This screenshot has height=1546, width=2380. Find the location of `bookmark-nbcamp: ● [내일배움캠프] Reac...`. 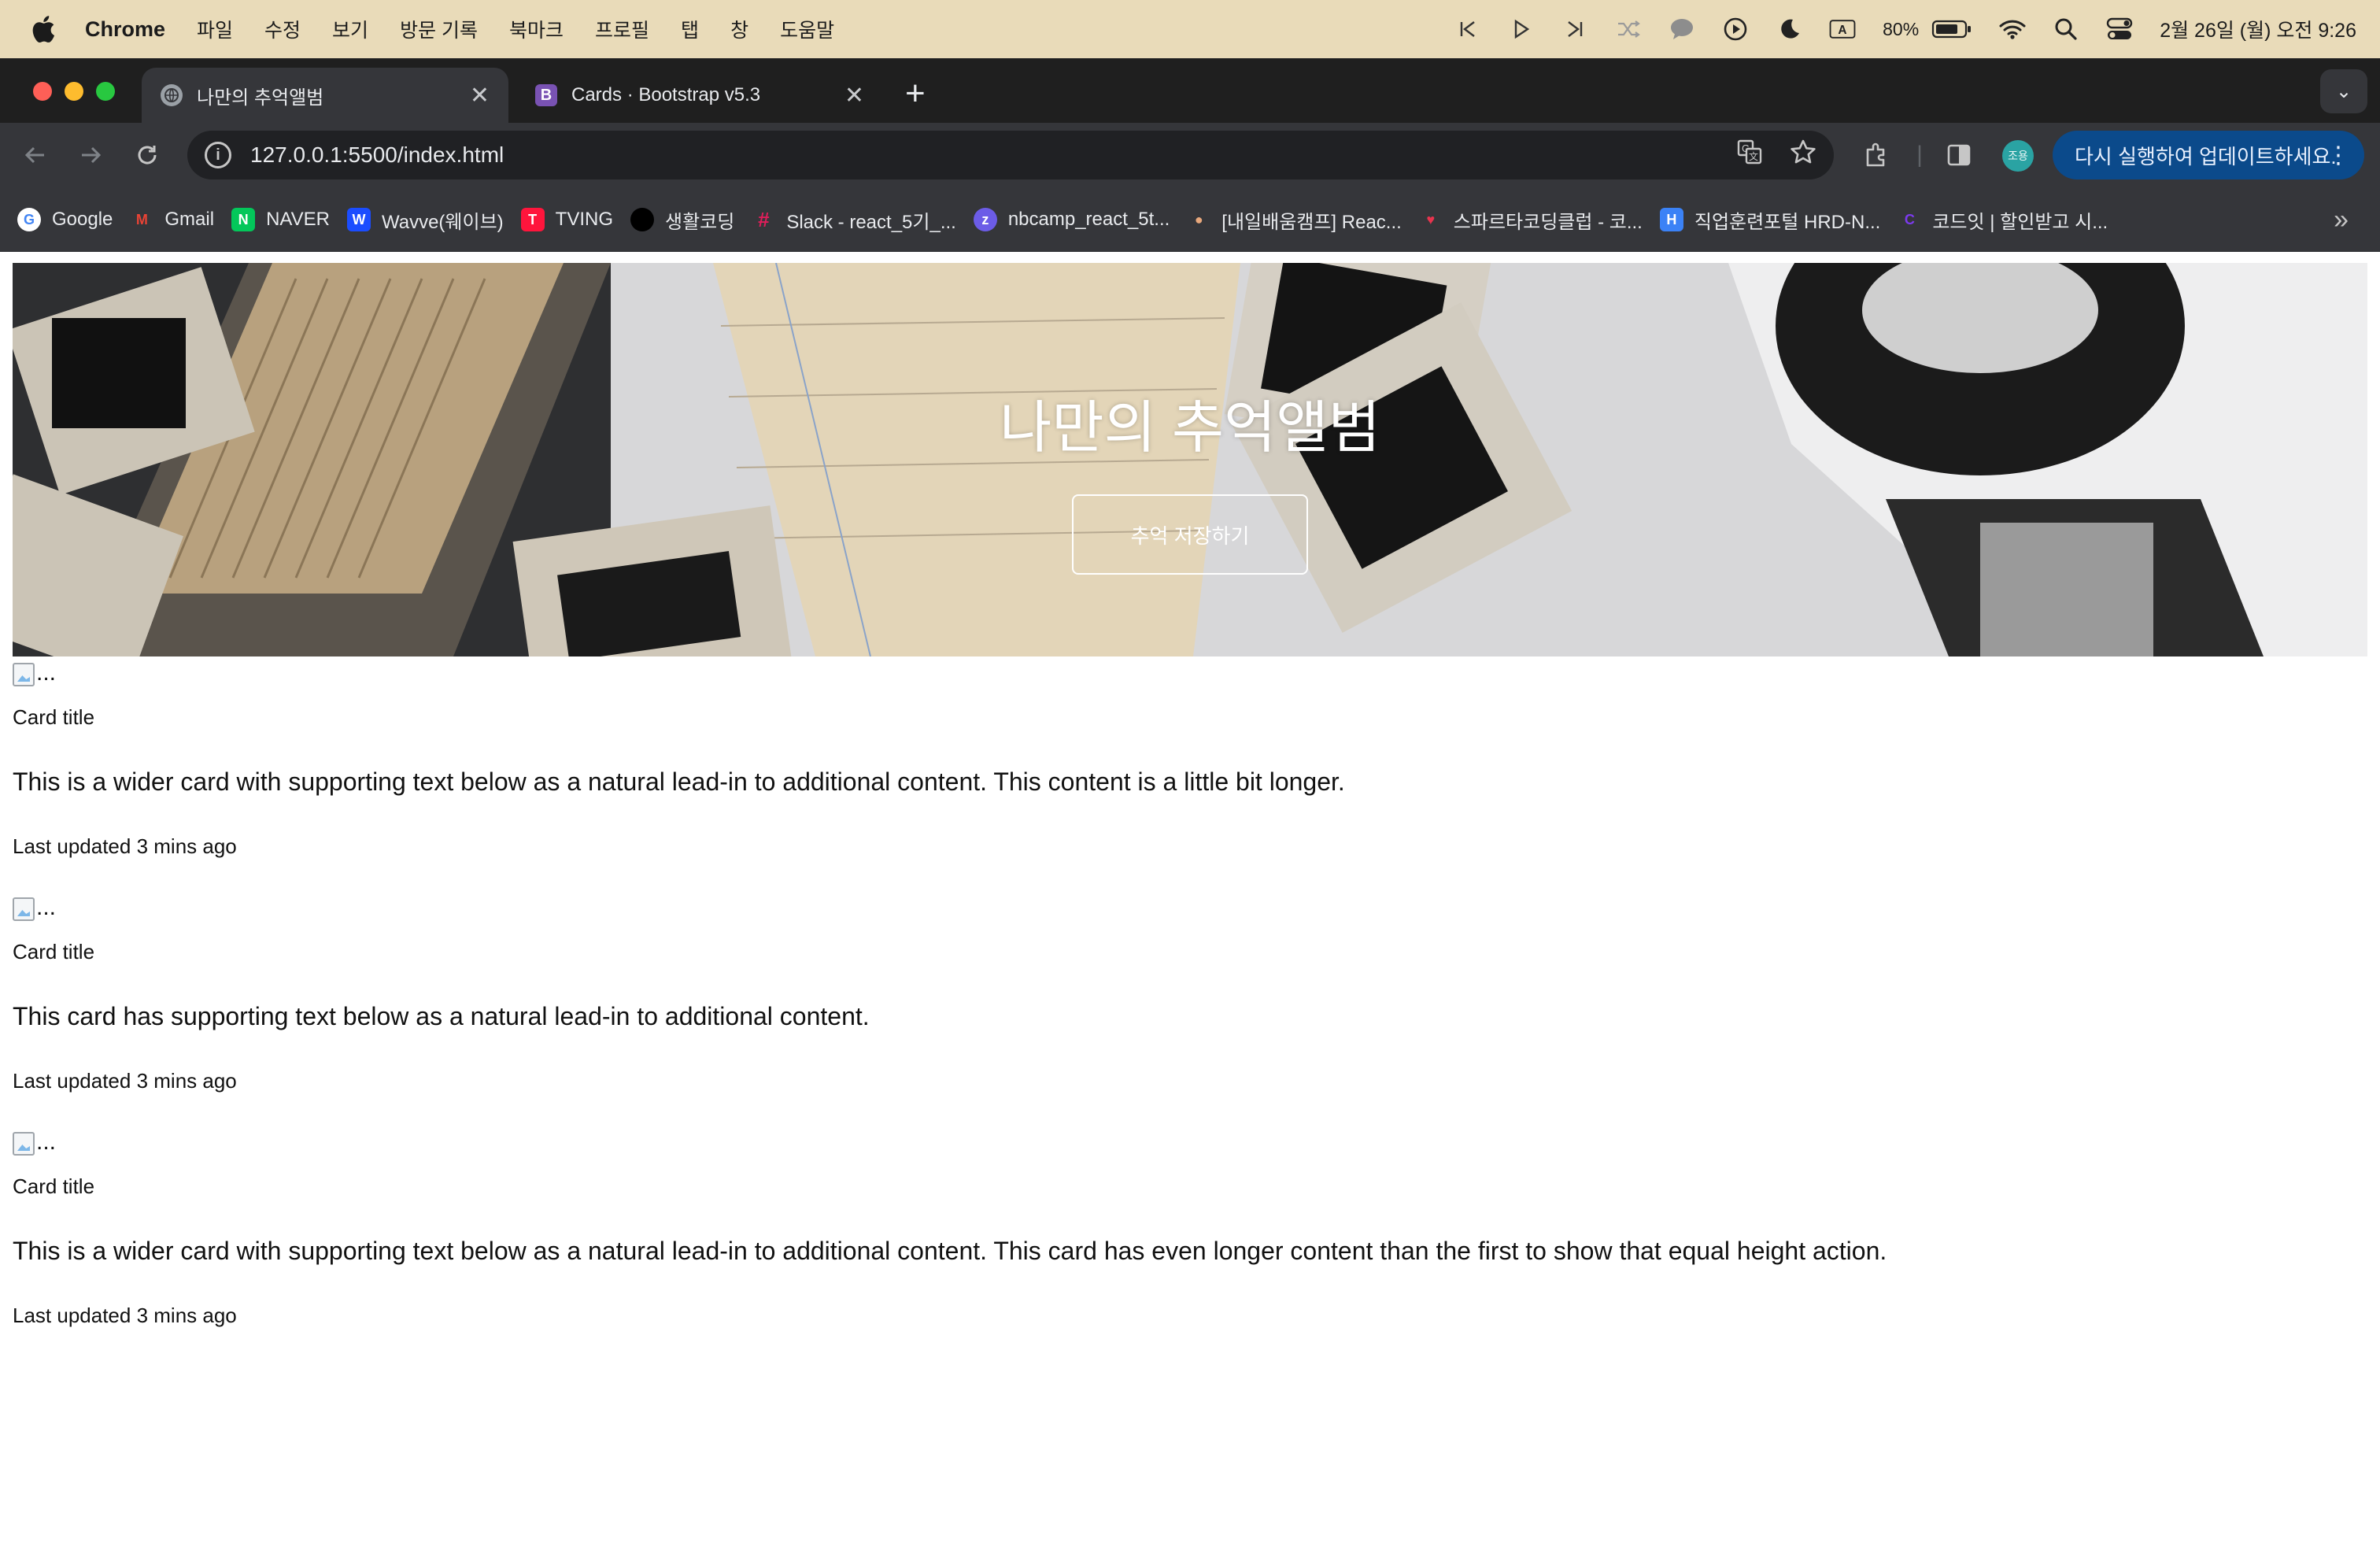

bookmark-nbcamp: ● [내일배움캠프] Reac... is located at coordinates (1294, 220).